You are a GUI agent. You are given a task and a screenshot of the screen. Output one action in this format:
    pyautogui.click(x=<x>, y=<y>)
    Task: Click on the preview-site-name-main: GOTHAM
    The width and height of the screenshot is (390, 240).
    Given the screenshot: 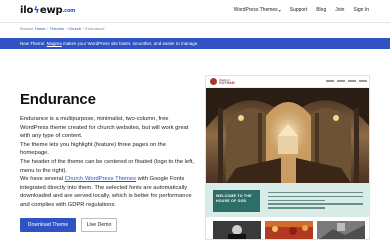 What is the action you would take?
    pyautogui.click(x=227, y=83)
    